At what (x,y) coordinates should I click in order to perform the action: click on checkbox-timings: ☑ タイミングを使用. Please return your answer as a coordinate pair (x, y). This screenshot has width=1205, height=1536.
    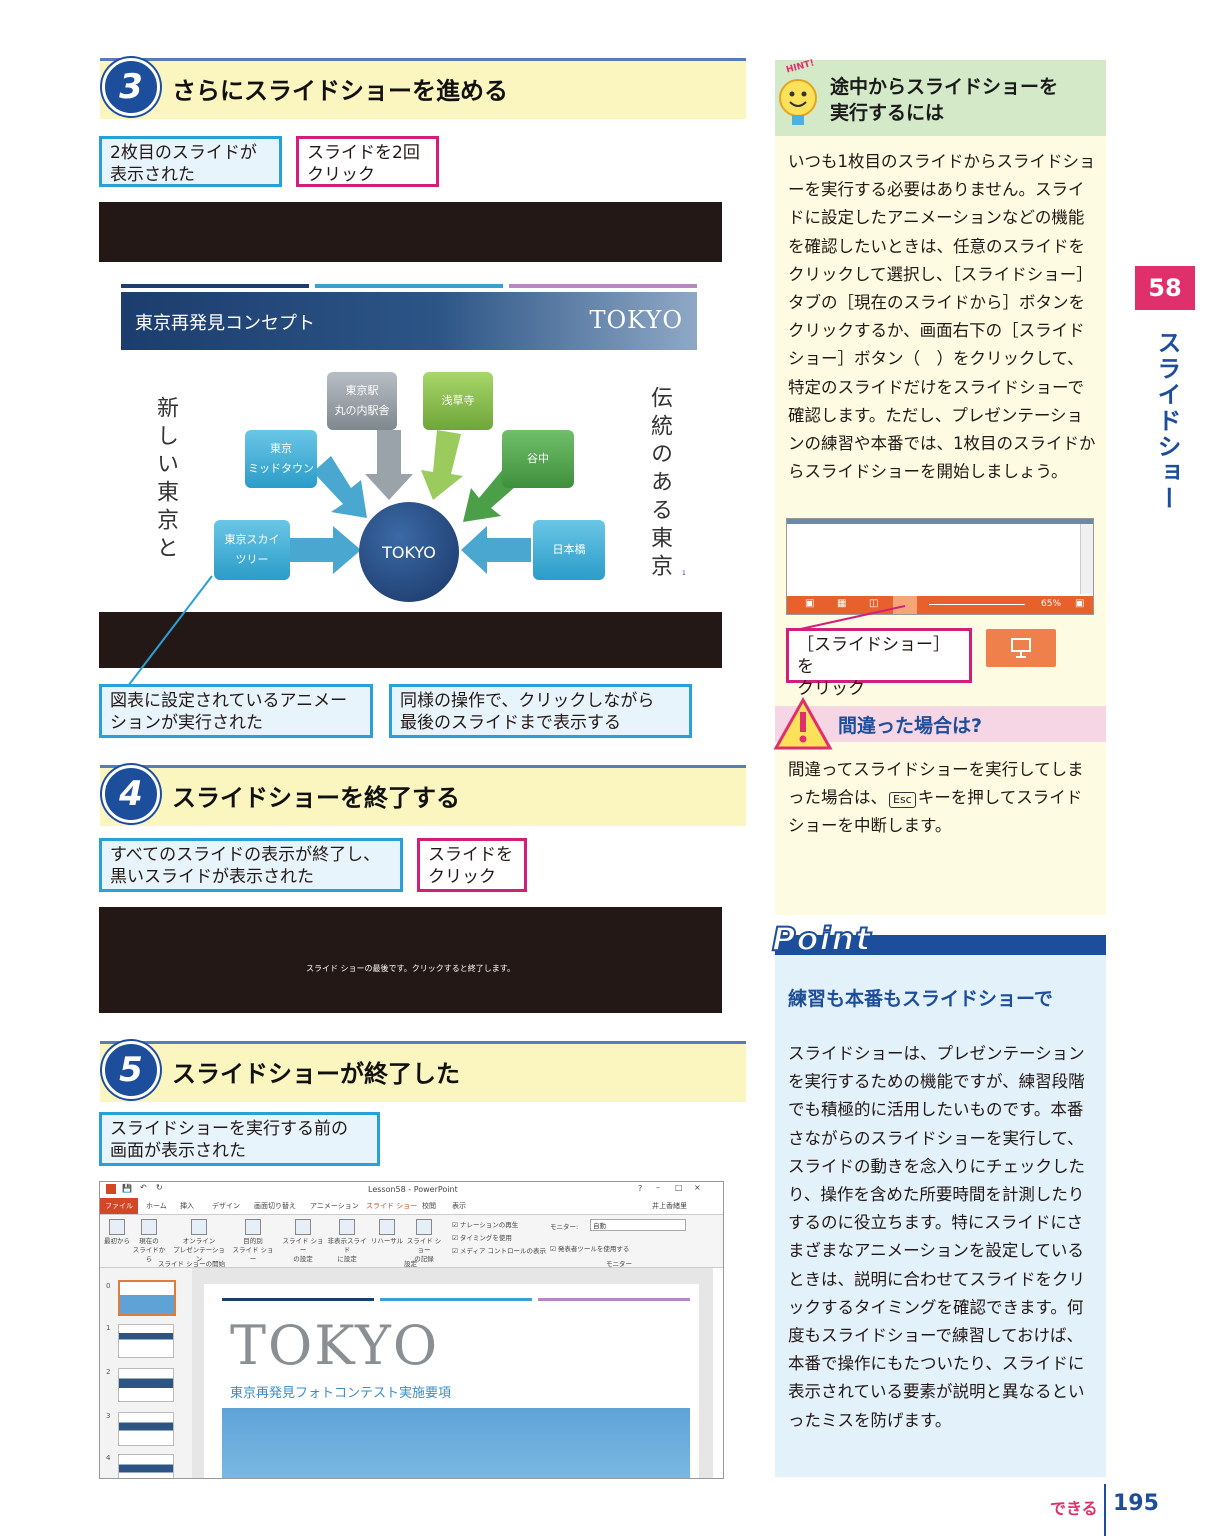
    Looking at the image, I should click on (499, 1238).